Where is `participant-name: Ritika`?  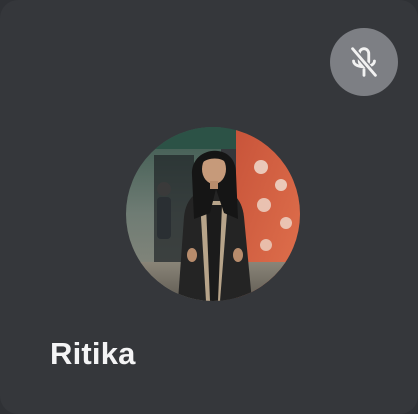 participant-name: Ritika is located at coordinates (93, 353).